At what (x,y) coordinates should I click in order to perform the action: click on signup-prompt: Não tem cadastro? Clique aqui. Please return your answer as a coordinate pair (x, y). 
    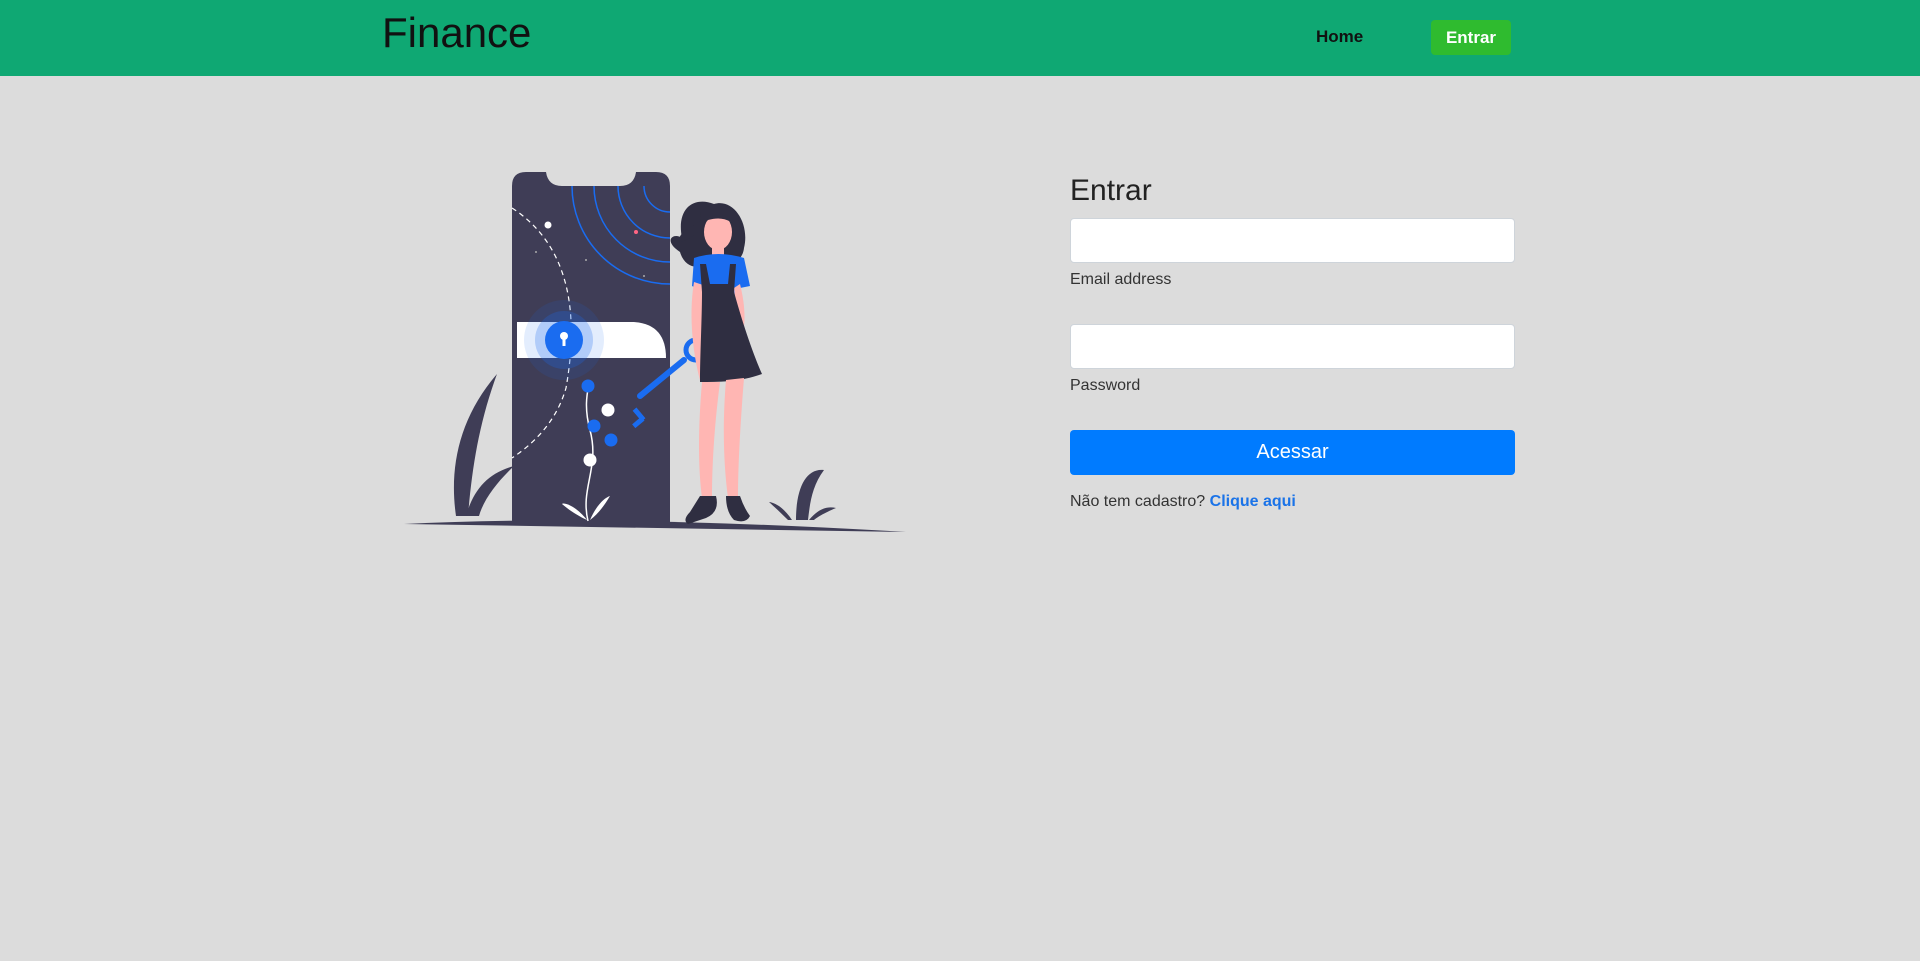
    Looking at the image, I should click on (1183, 502).